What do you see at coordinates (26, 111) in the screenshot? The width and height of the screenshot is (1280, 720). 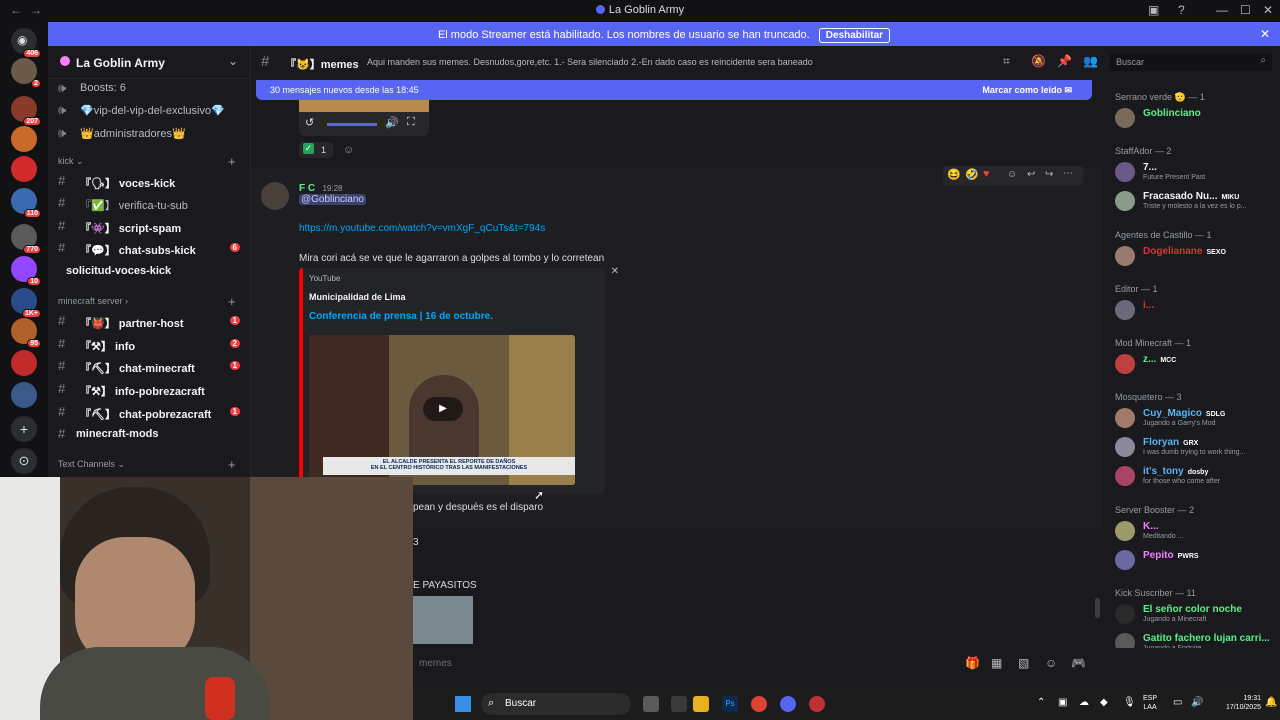 I see `server-icon: 207` at bounding box center [26, 111].